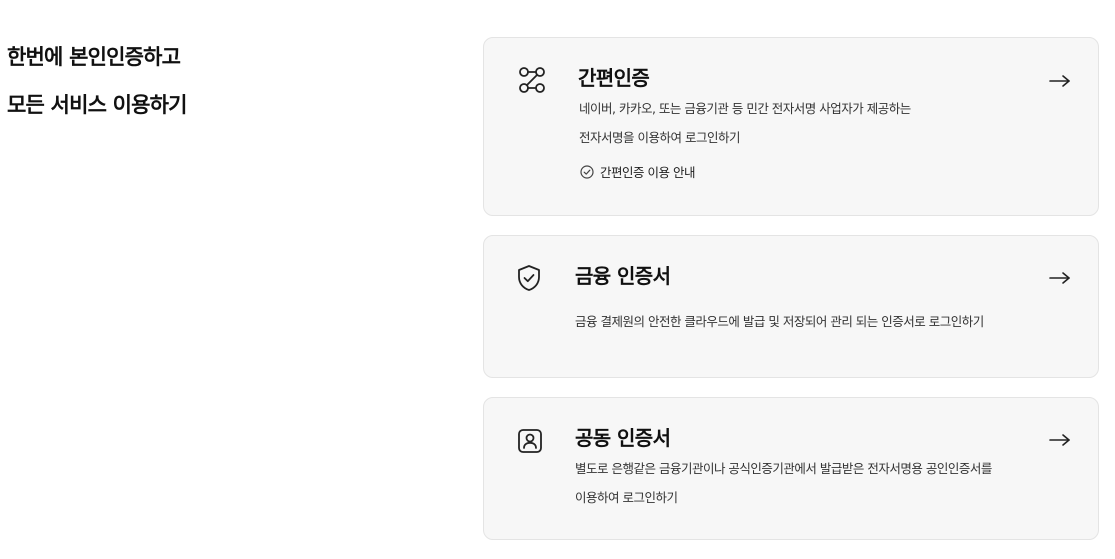  I want to click on simple-auth-title: 간편인증, so click(614, 78).